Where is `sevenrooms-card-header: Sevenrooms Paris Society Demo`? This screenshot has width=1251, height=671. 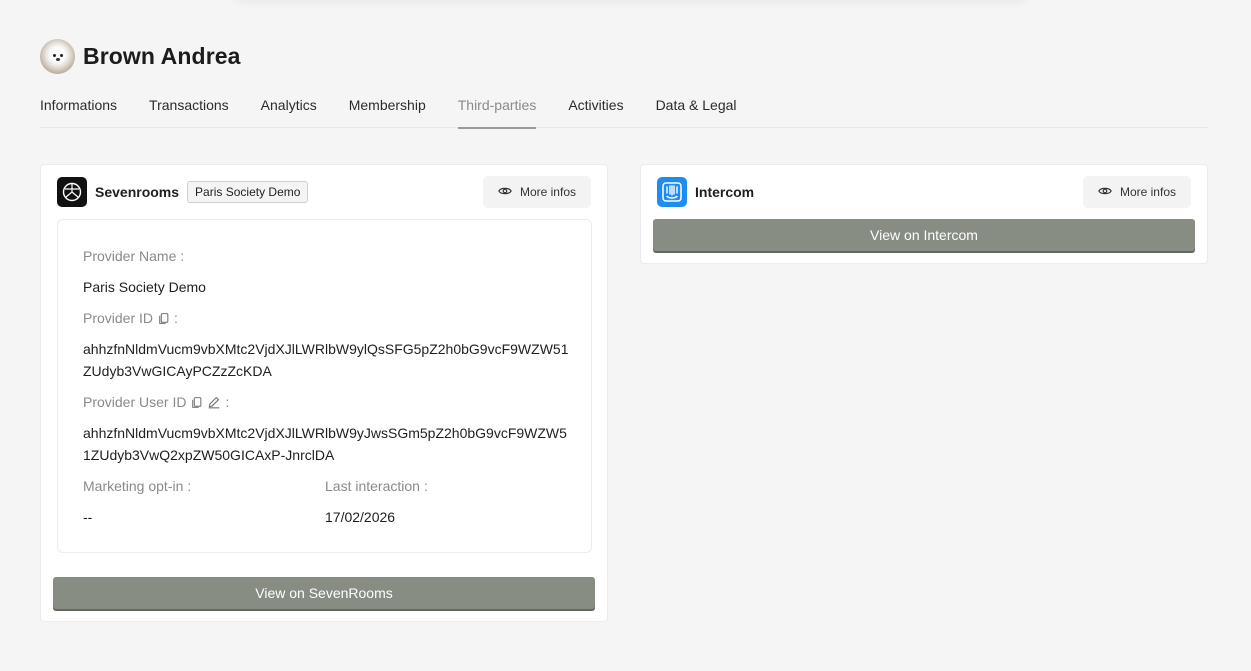
sevenrooms-card-header: Sevenrooms Paris Society Demo is located at coordinates (183, 192).